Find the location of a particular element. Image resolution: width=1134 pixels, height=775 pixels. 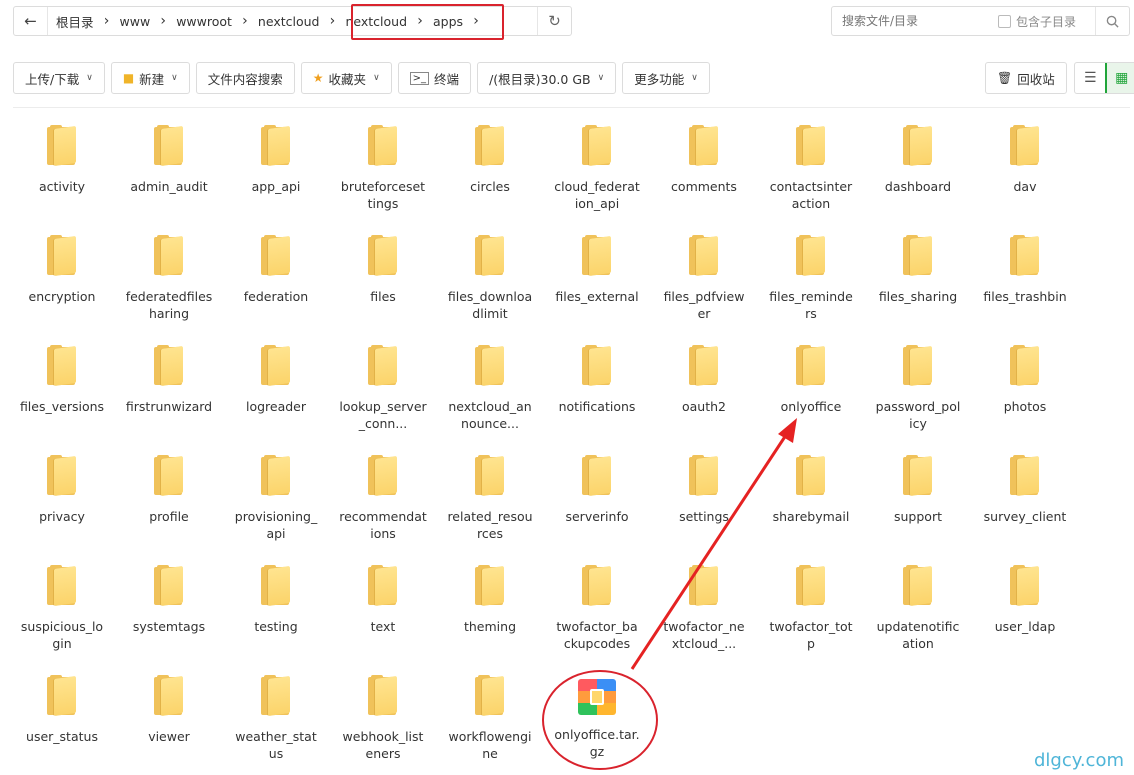

folder-item: onlyoffice is located at coordinates (811, 380).